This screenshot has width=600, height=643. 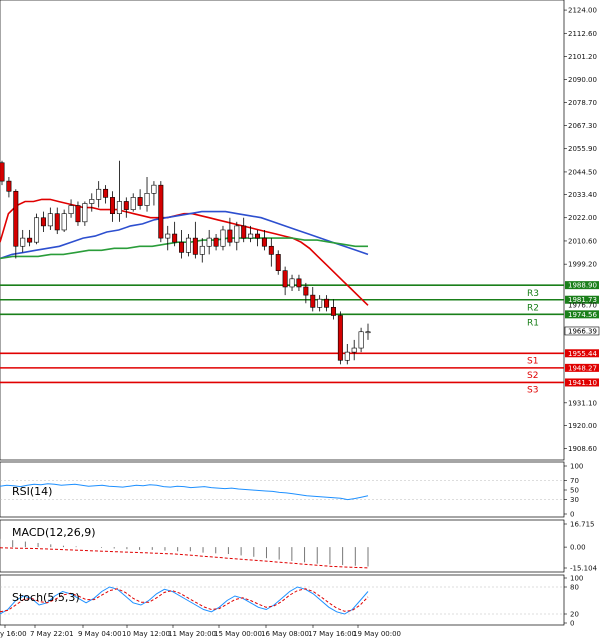 What do you see at coordinates (574, 481) in the screenshot?
I see `rsi-tick-label: 70` at bounding box center [574, 481].